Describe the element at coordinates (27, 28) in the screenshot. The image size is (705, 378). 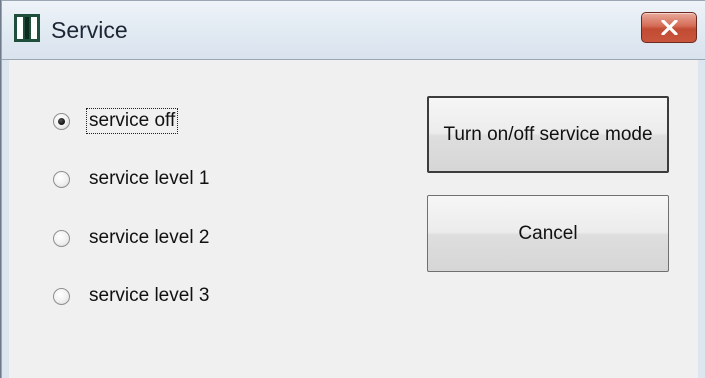
I see `app-icon` at that location.